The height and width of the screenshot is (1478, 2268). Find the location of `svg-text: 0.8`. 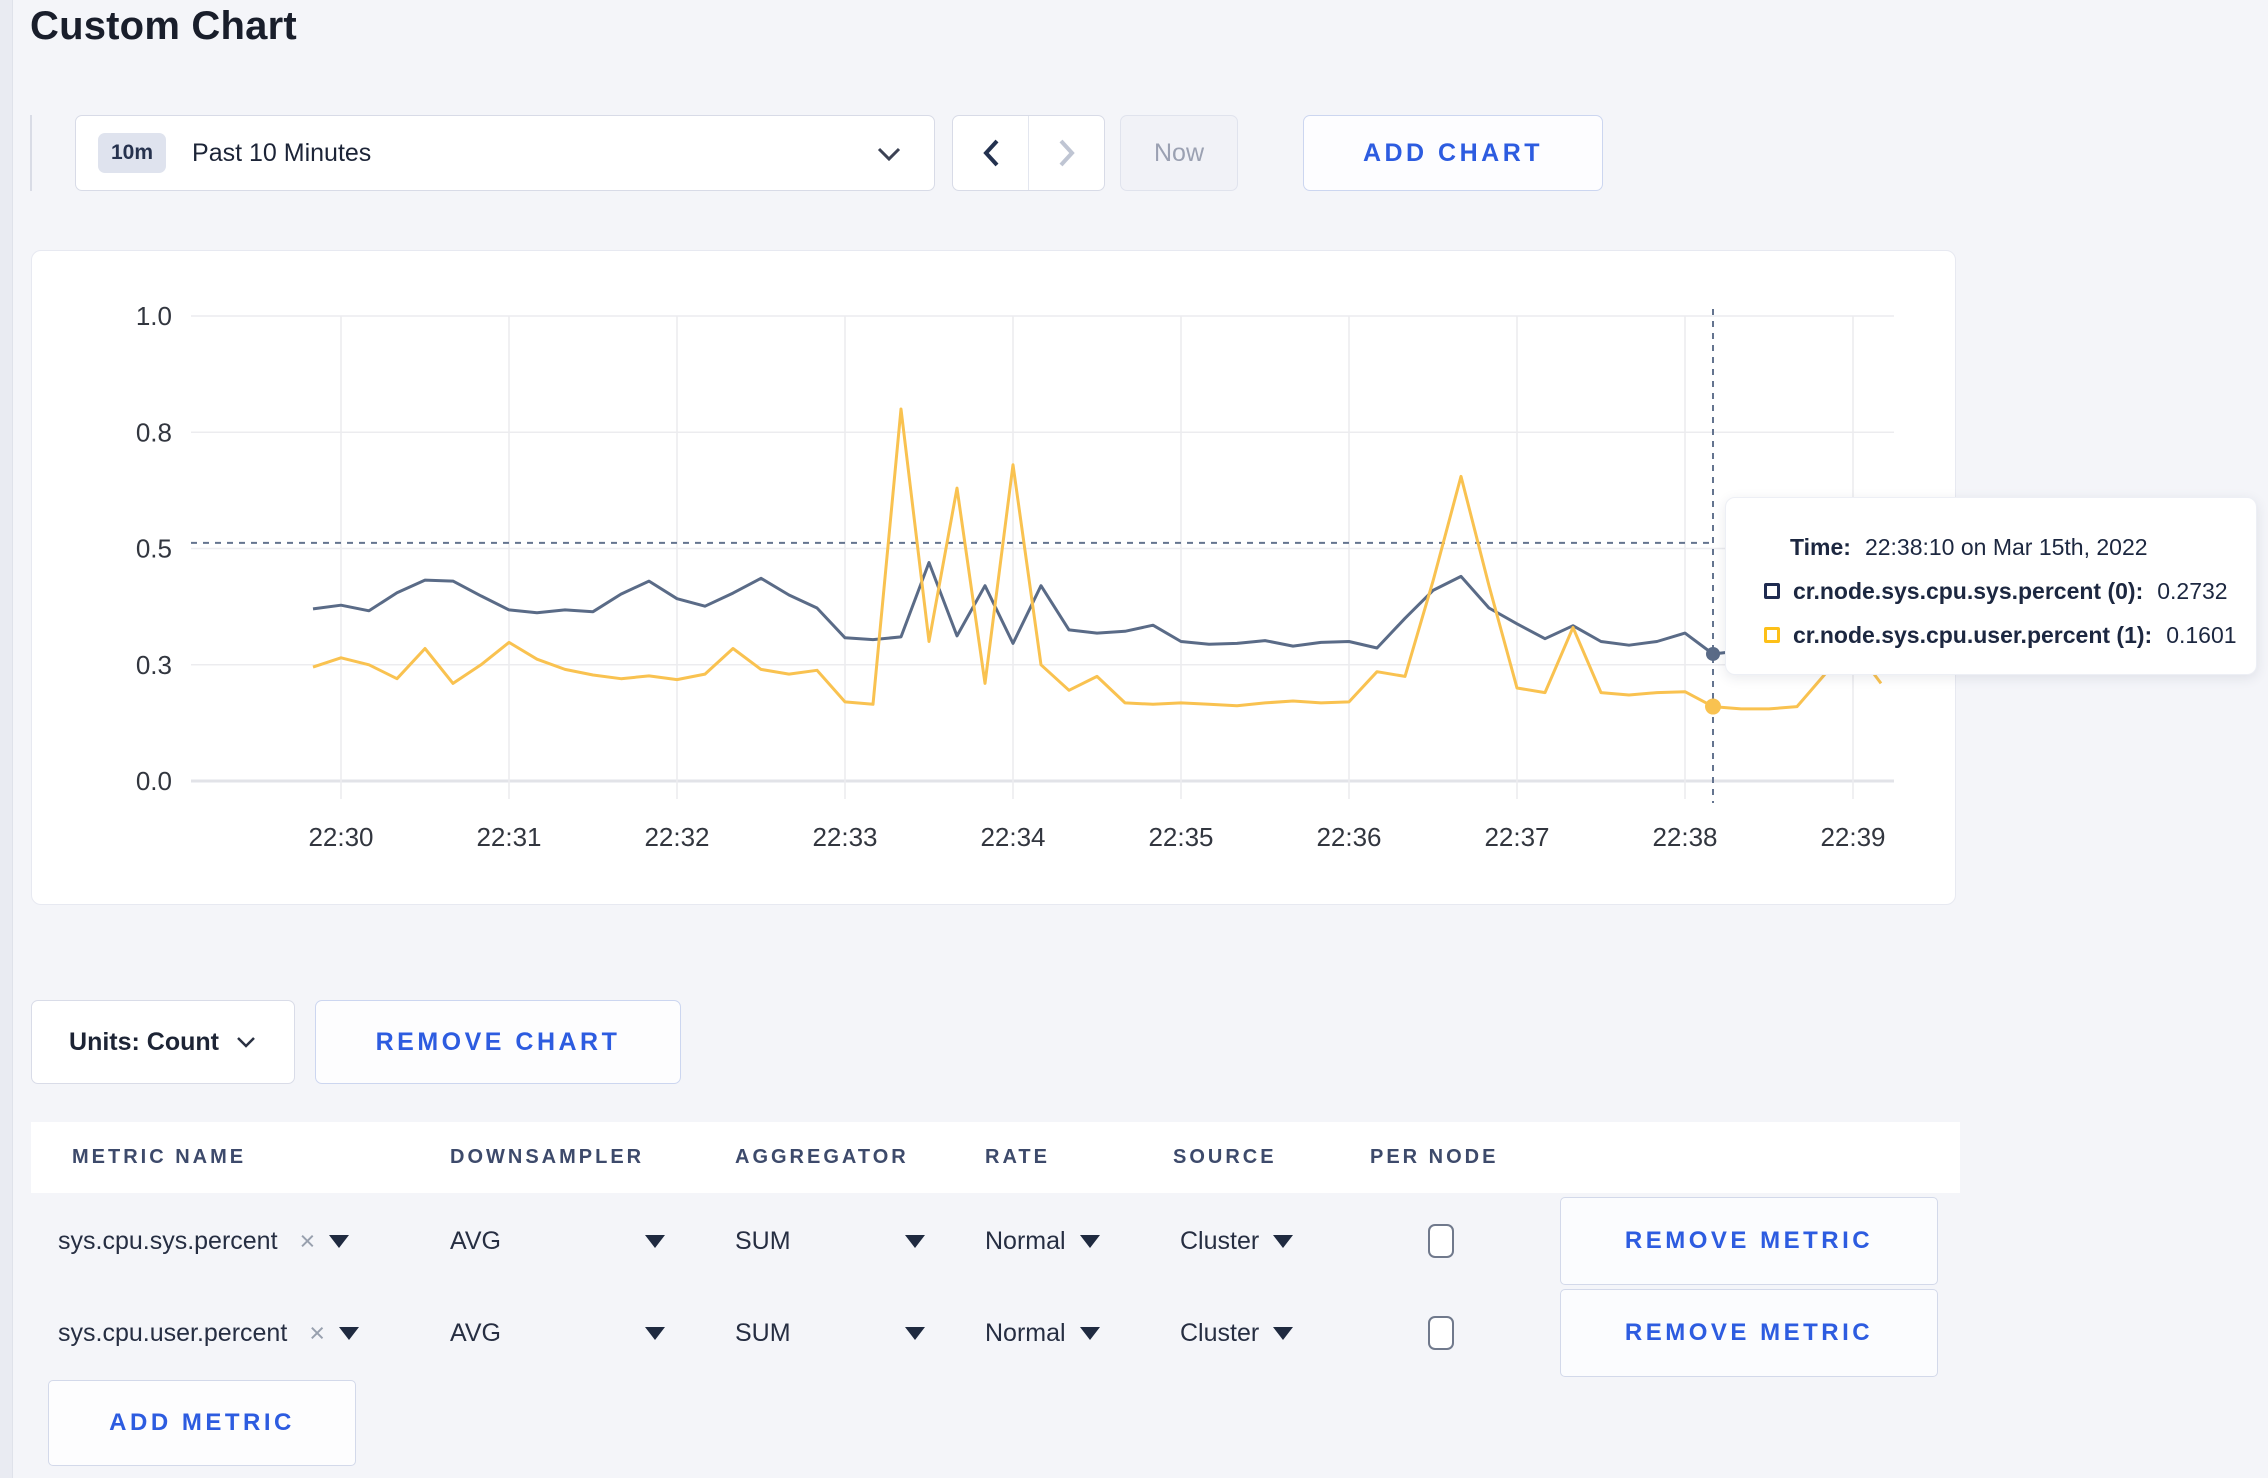

svg-text: 0.8 is located at coordinates (154, 432).